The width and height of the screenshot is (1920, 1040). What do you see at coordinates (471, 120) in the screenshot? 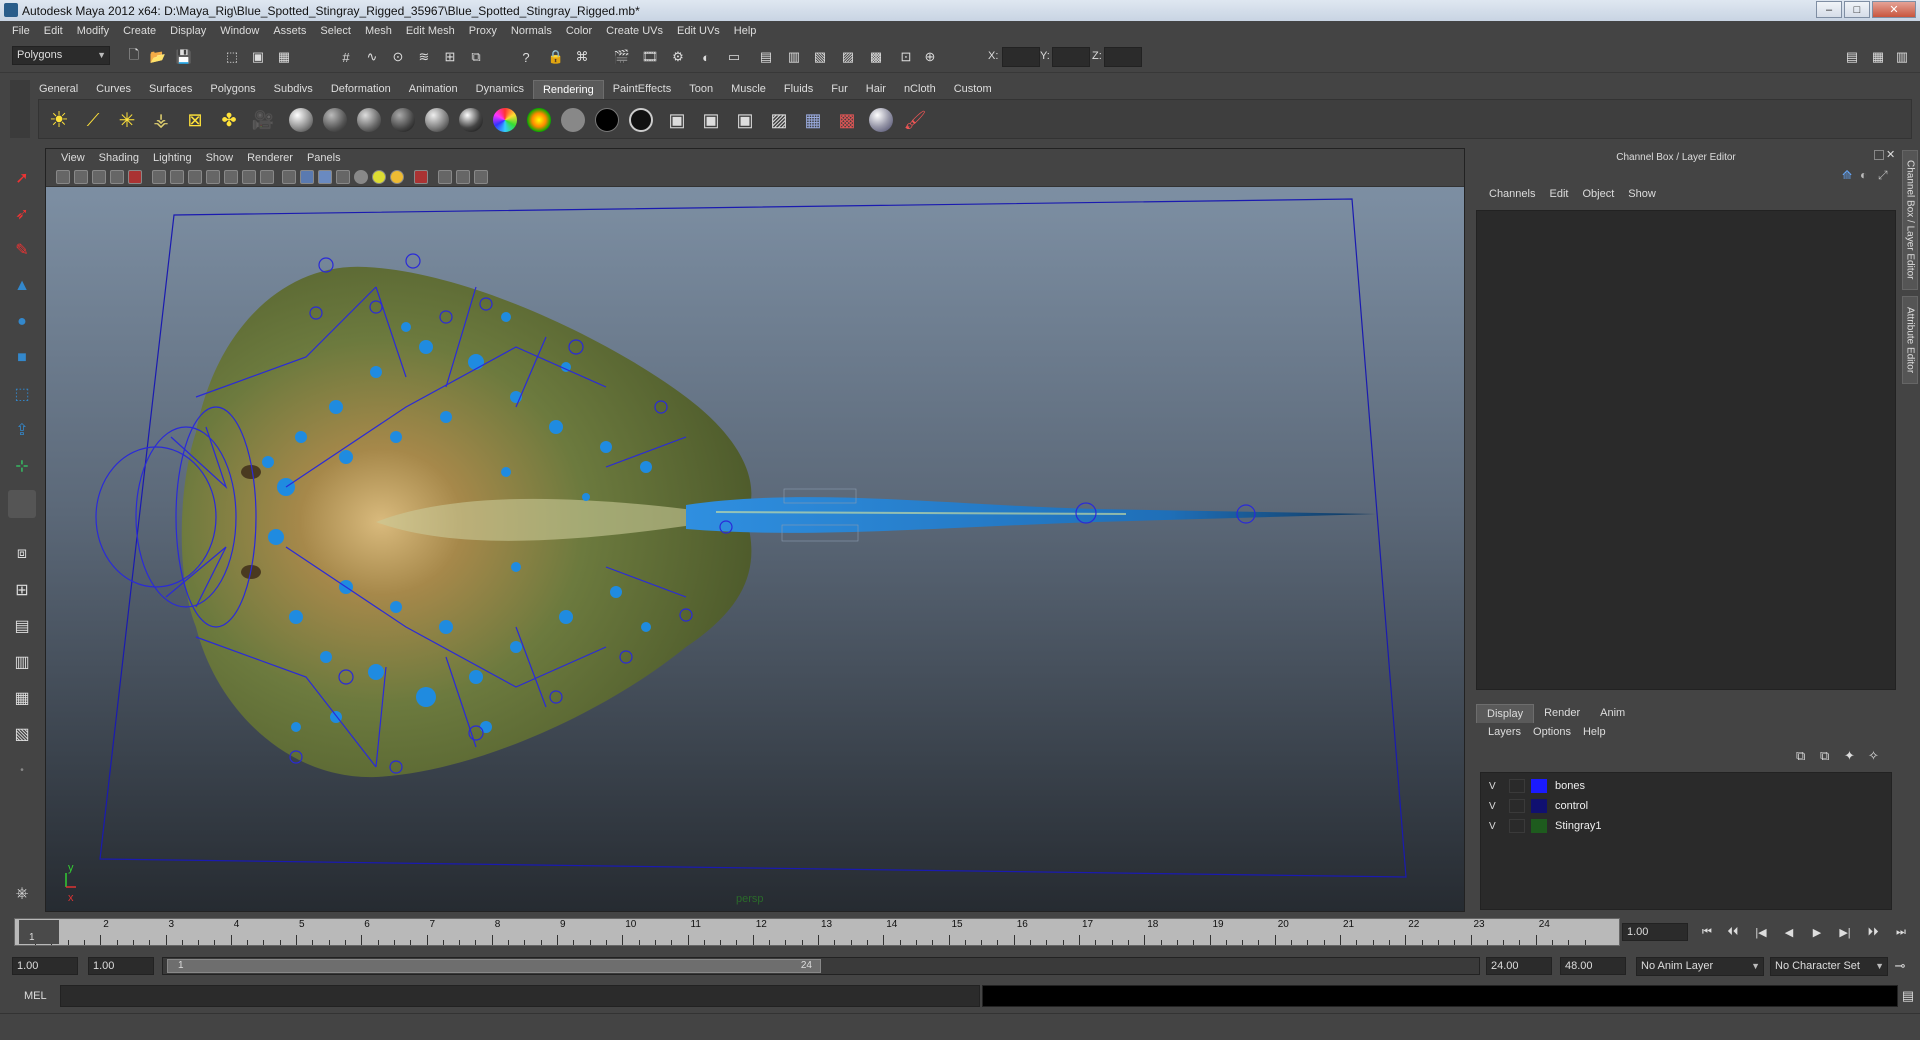
I see `ramp-shader-icon` at bounding box center [471, 120].